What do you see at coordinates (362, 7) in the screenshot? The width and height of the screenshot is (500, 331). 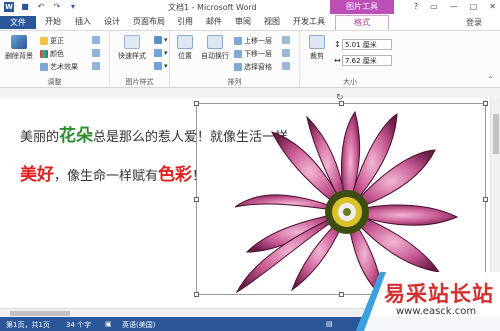 I see `picture-tools-header: 图片工具` at bounding box center [362, 7].